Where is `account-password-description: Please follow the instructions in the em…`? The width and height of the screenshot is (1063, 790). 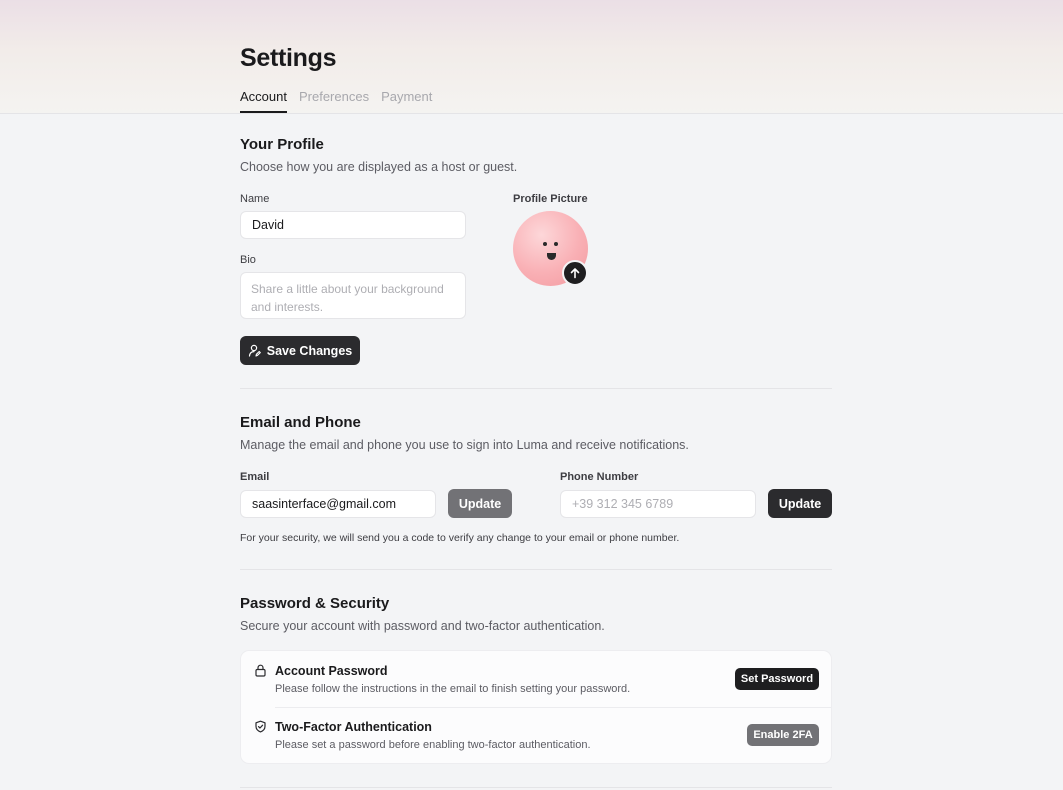
account-password-description: Please follow the instructions in the em… is located at coordinates (453, 689).